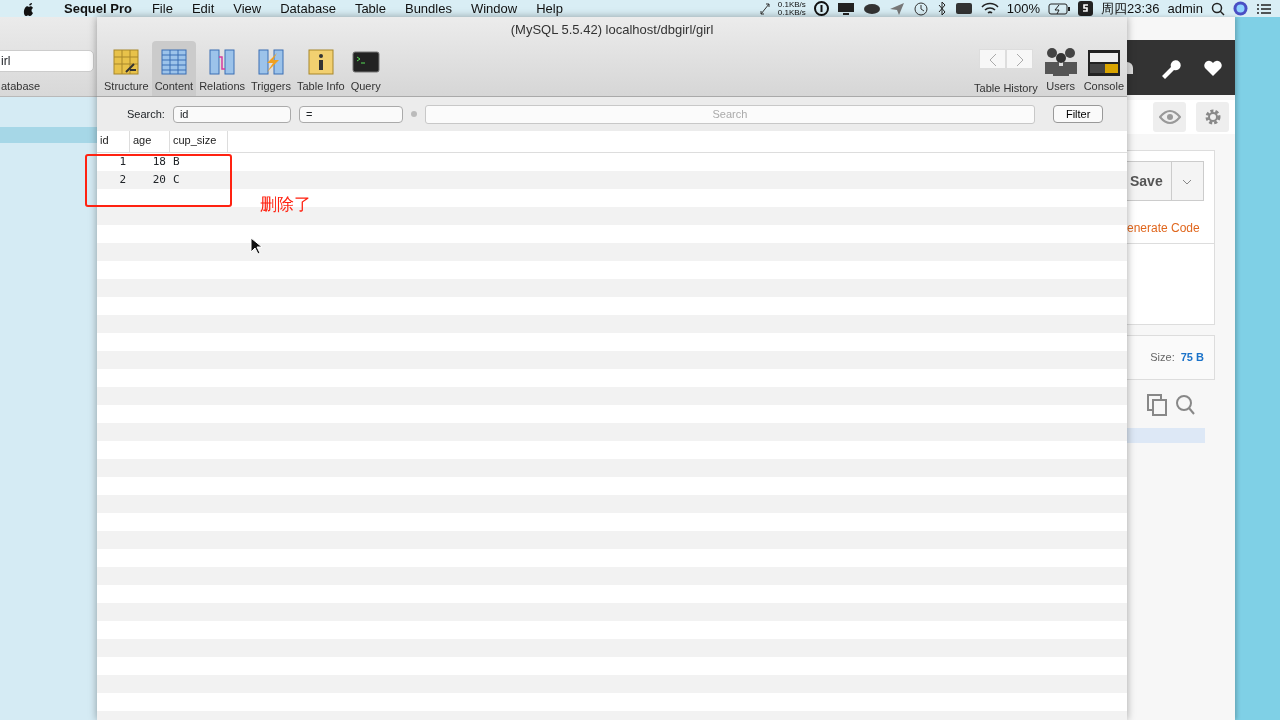 The image size is (1280, 720). Describe the element at coordinates (285, 205) in the screenshot. I see `annotation-text: 删除了` at that location.